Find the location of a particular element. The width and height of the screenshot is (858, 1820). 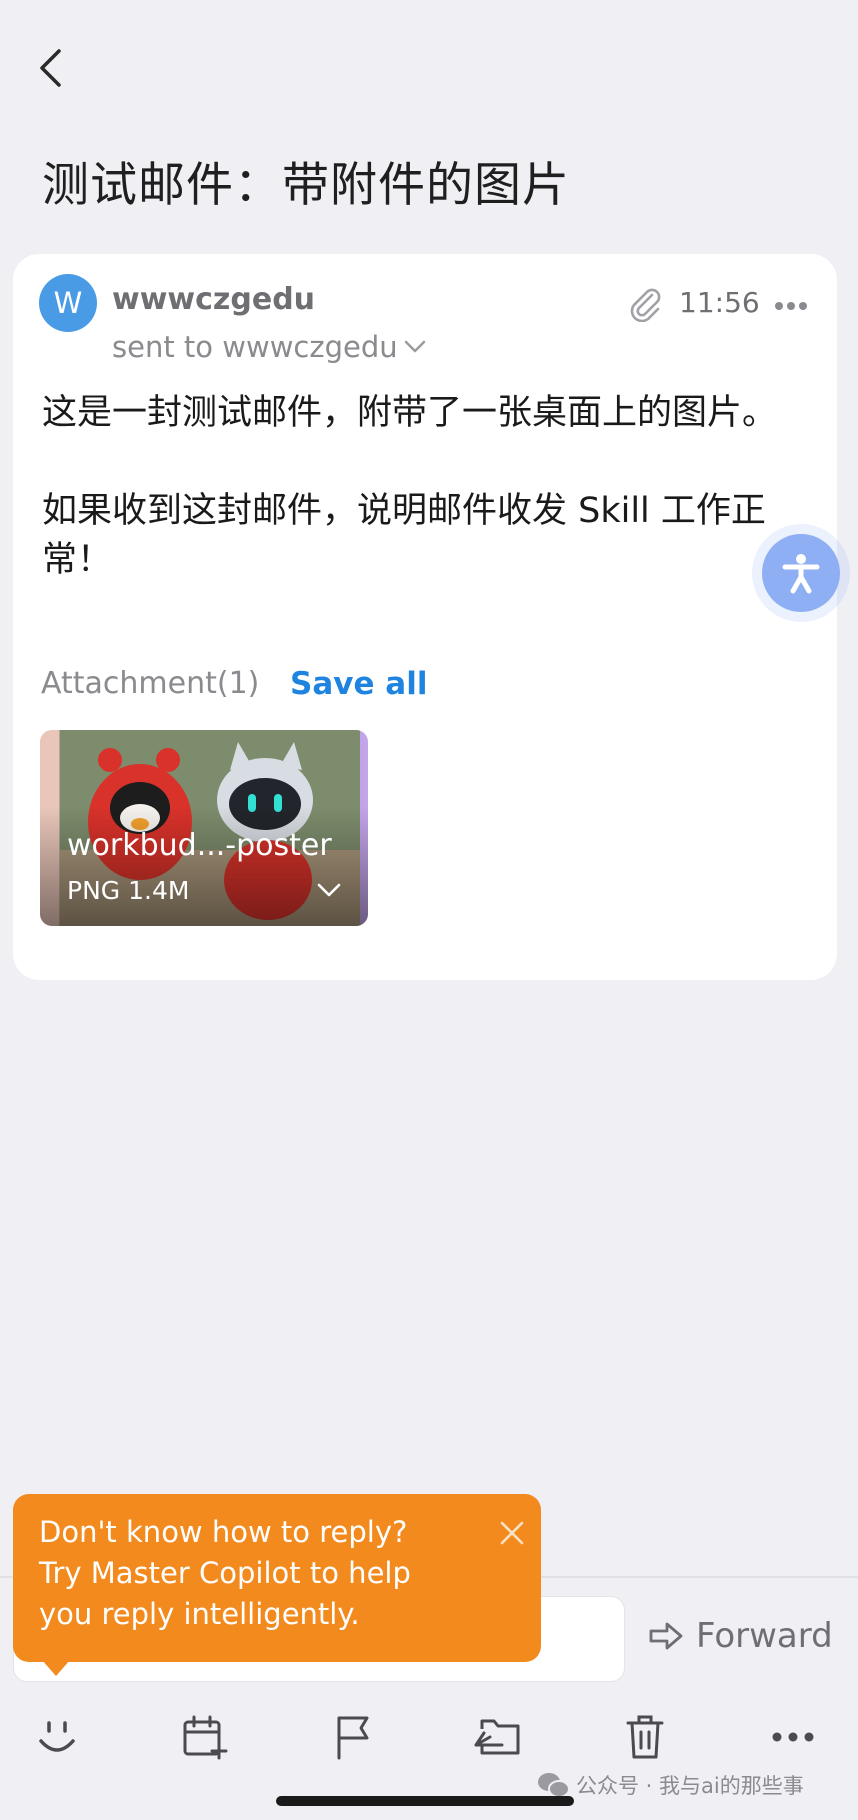

email-subject: 测试邮件：带附件的图片 is located at coordinates (306, 185).